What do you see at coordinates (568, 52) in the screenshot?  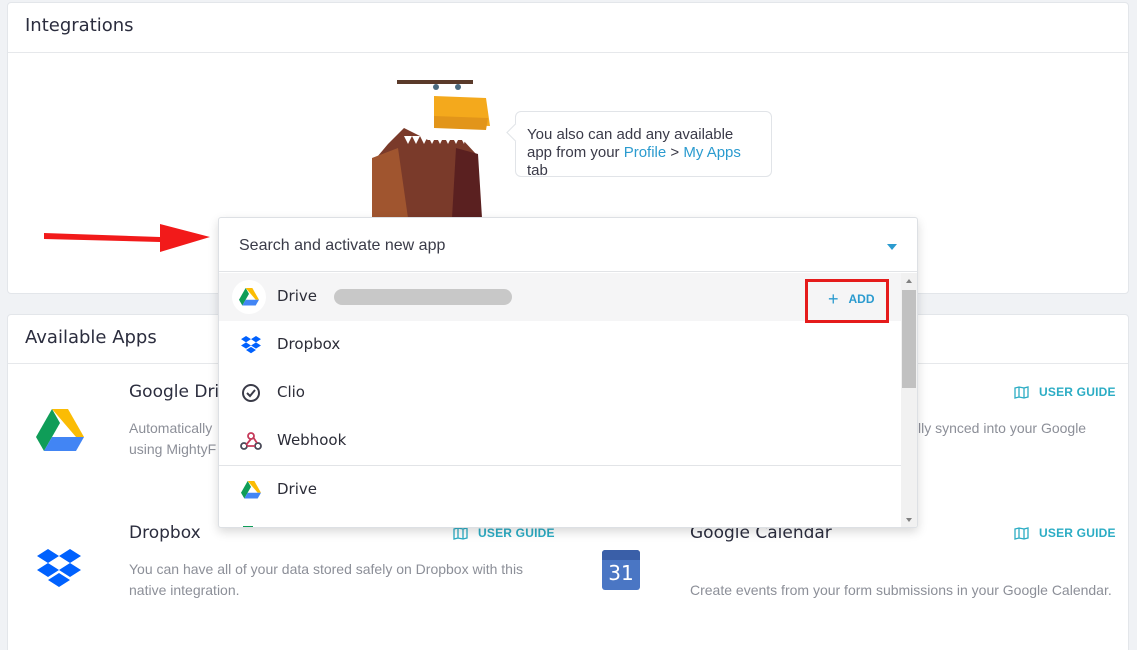 I see `integrations-divider` at bounding box center [568, 52].